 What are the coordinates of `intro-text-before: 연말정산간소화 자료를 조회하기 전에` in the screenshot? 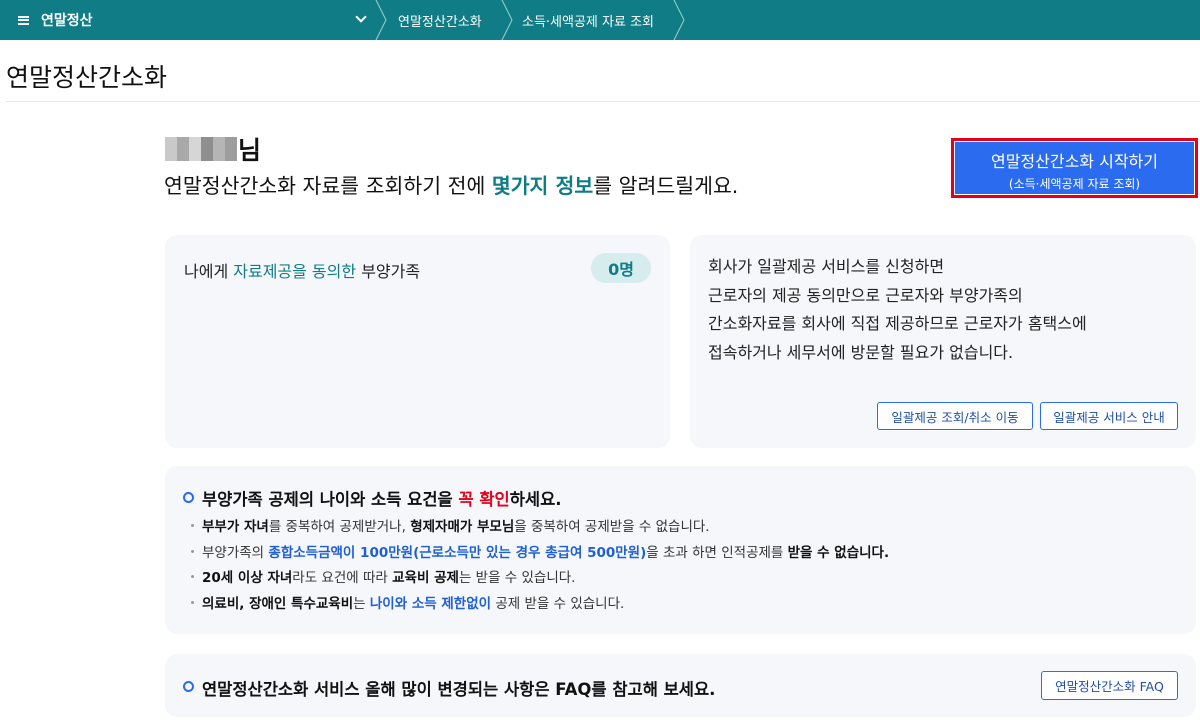 It's located at (328, 186).